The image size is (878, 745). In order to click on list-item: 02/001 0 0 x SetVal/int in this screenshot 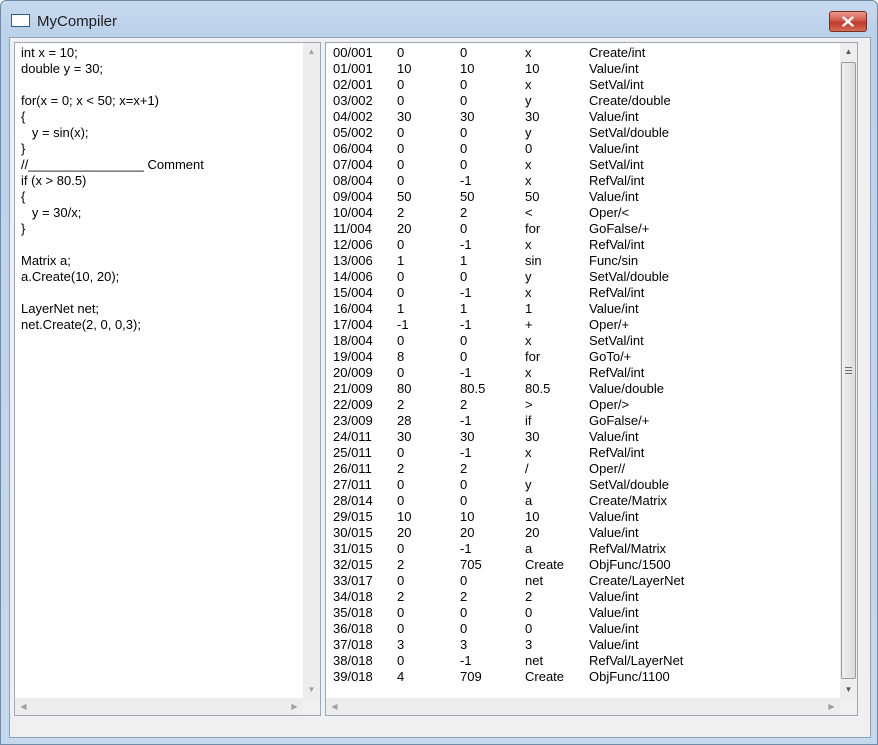, I will do `click(580, 85)`.